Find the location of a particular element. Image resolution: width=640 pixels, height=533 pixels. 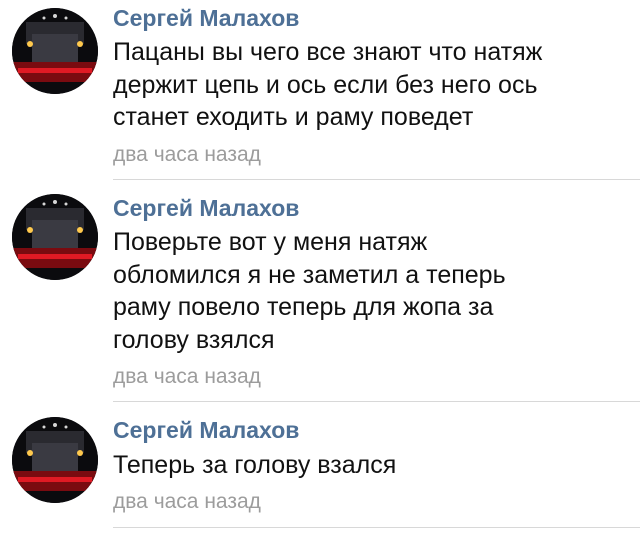

divider is located at coordinates (376, 527).